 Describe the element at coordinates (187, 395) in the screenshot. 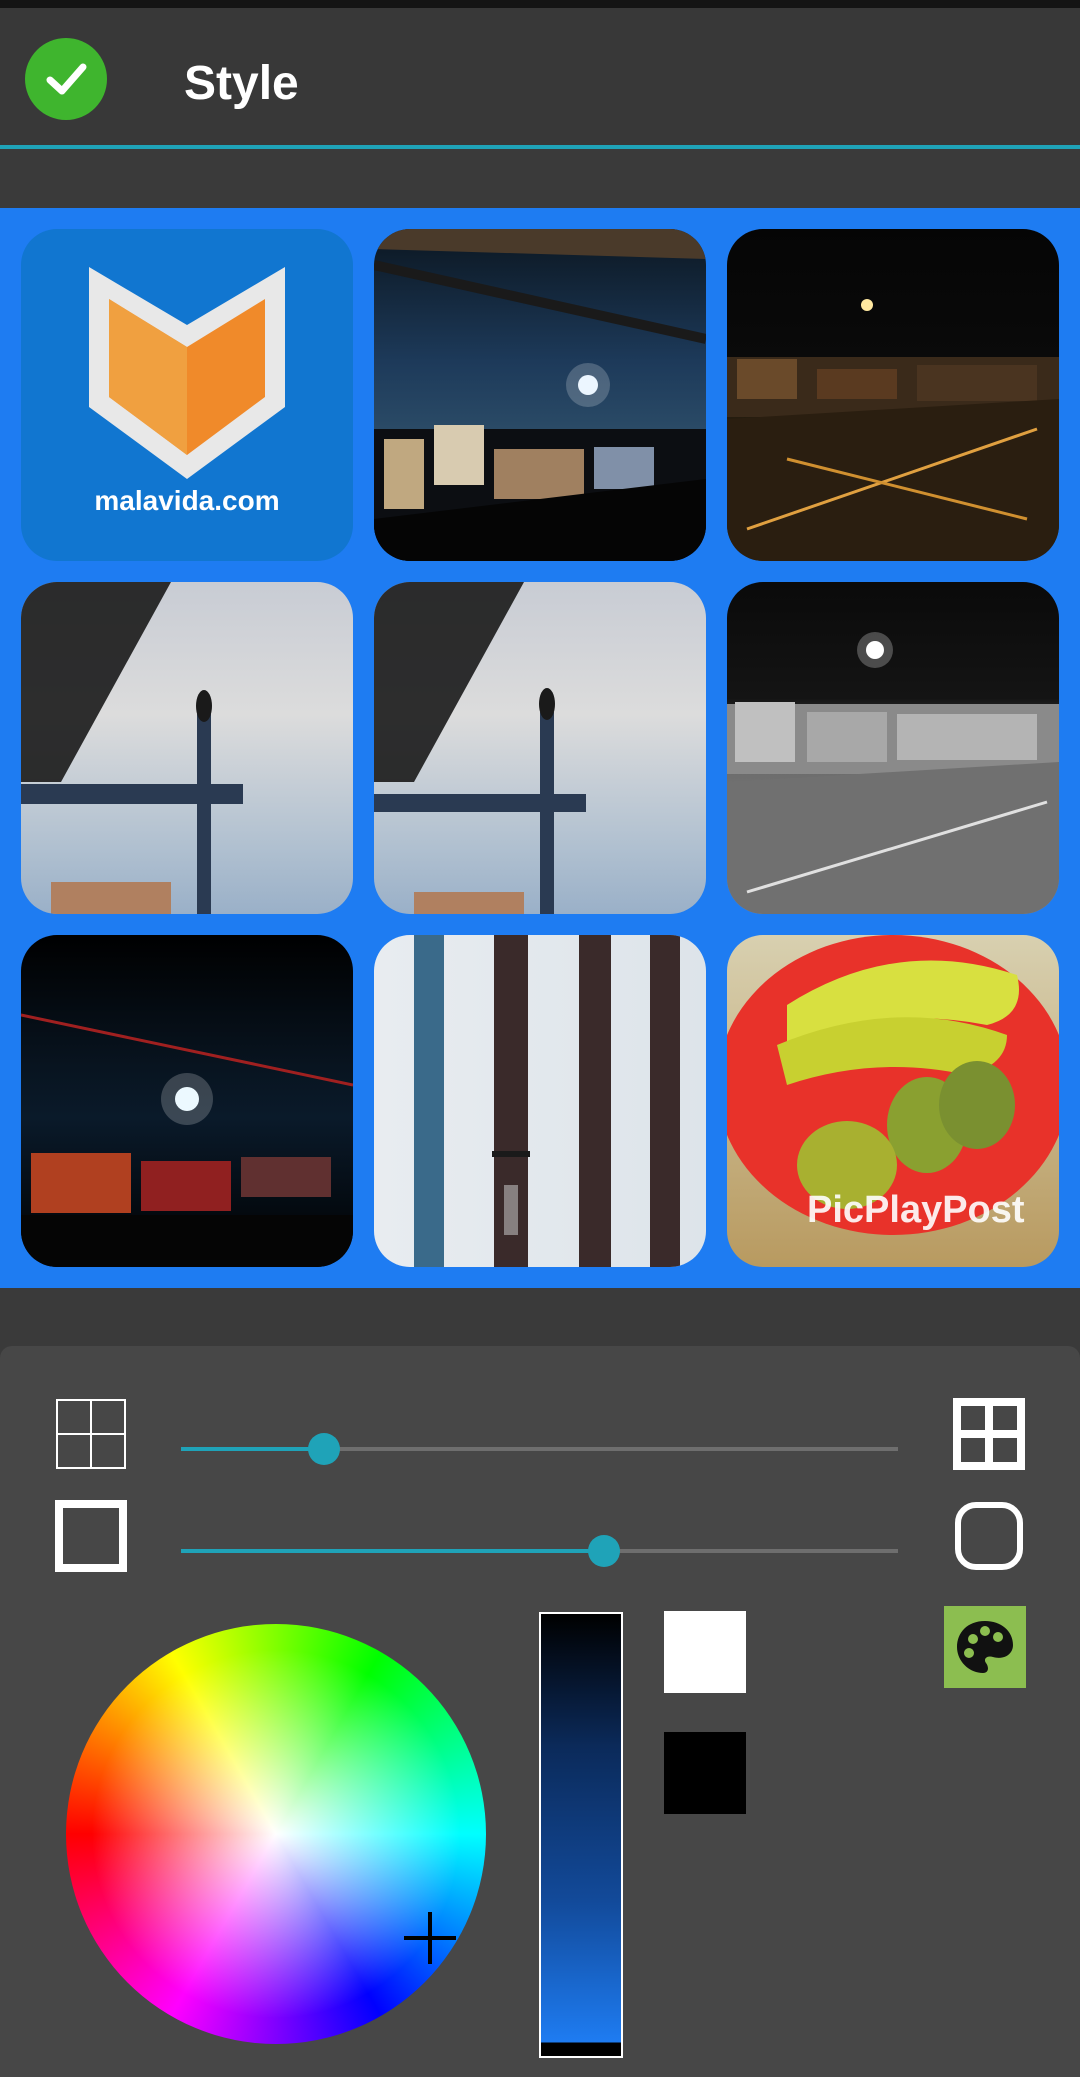

I see `collage-tile-malavida: malavida.com` at that location.